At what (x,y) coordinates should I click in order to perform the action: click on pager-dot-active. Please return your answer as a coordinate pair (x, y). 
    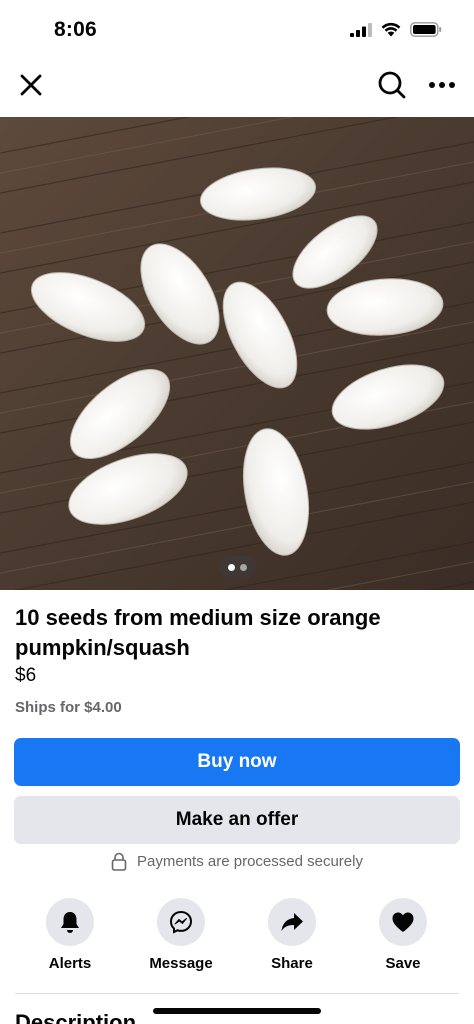
    Looking at the image, I should click on (231, 567).